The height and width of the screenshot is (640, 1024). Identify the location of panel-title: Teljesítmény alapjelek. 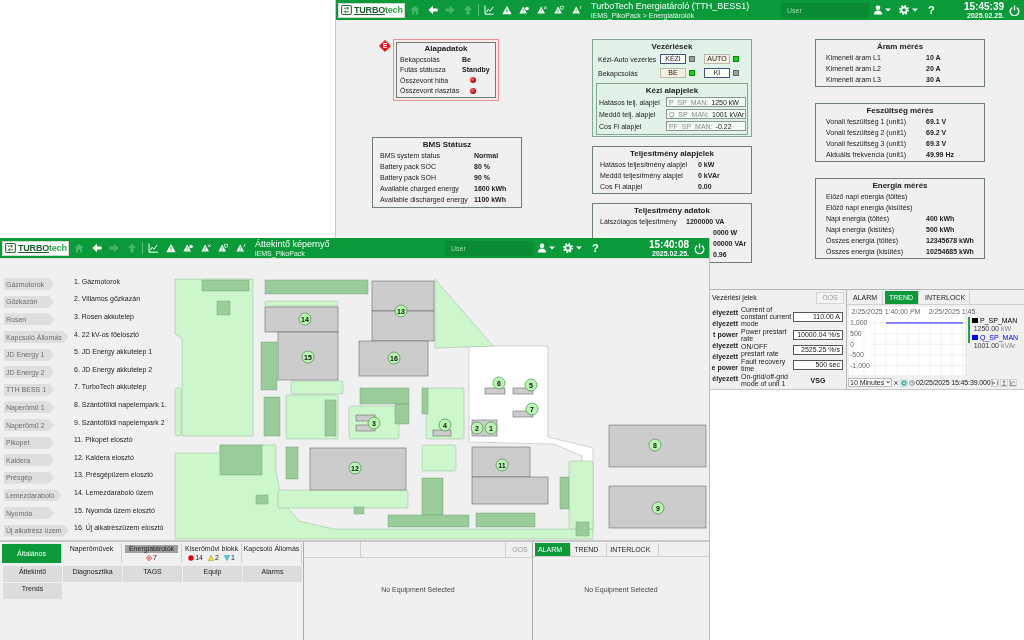
(672, 153).